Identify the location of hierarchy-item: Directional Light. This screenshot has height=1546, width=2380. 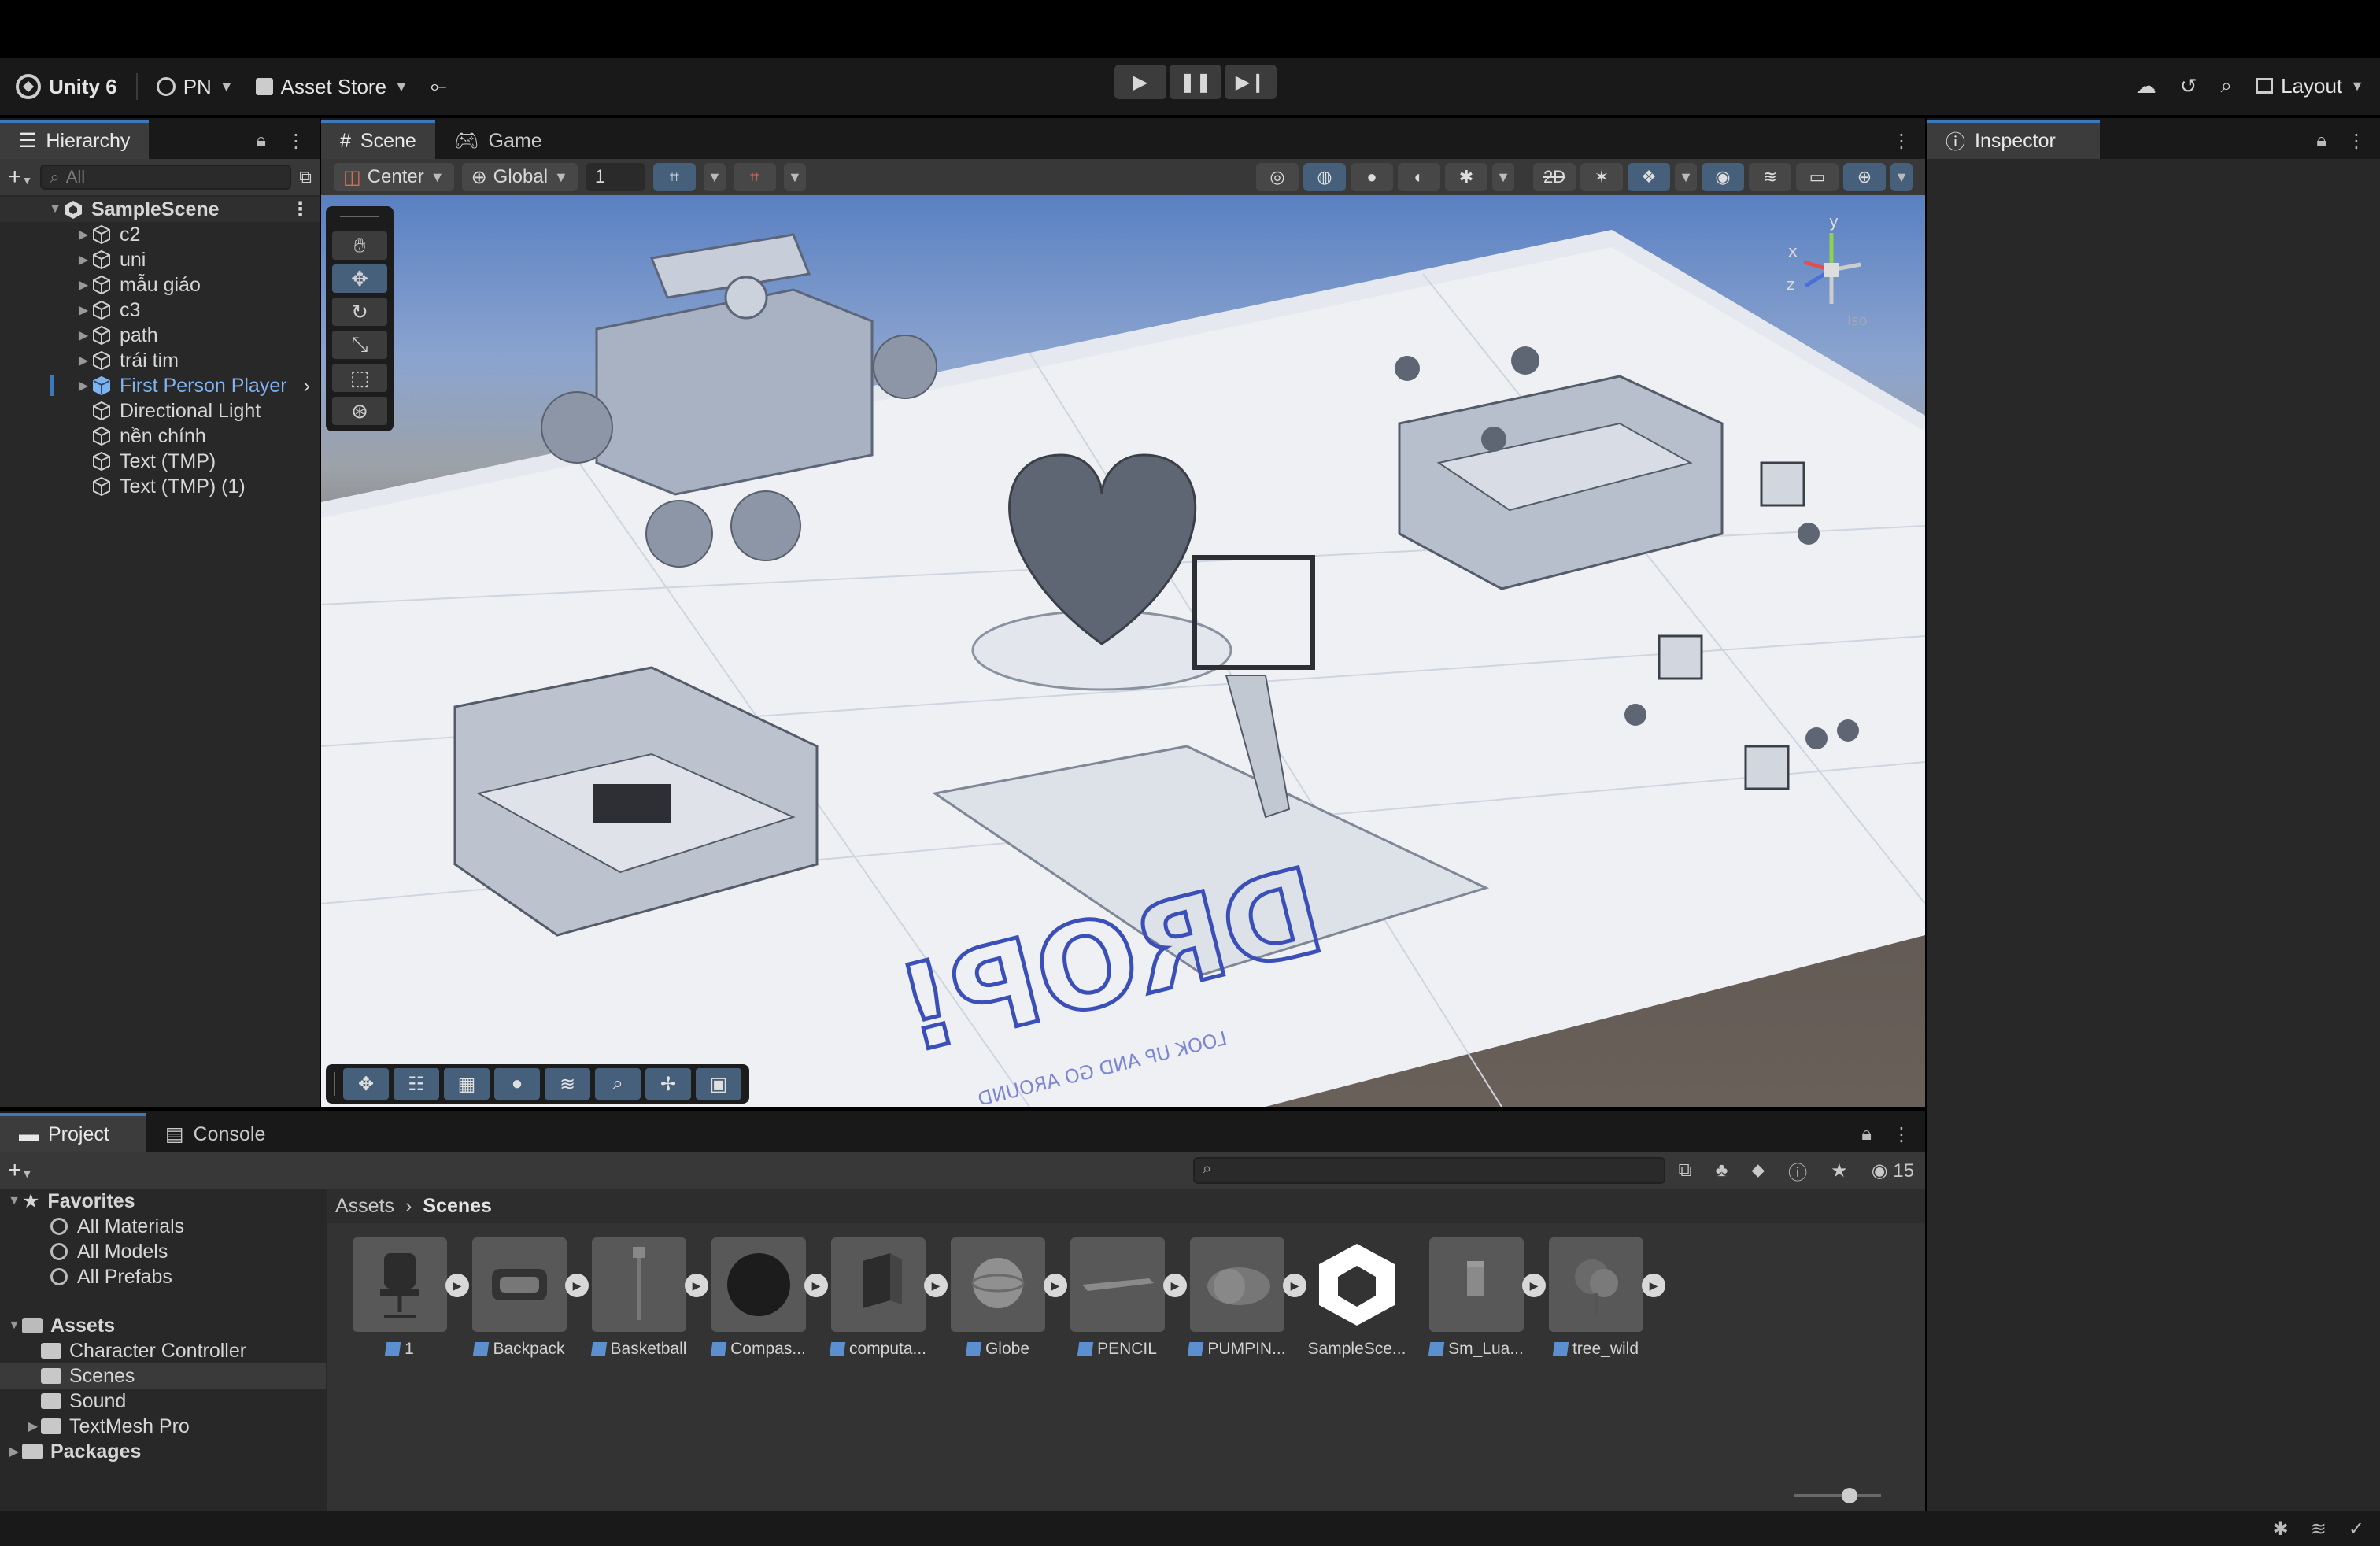
(160, 410).